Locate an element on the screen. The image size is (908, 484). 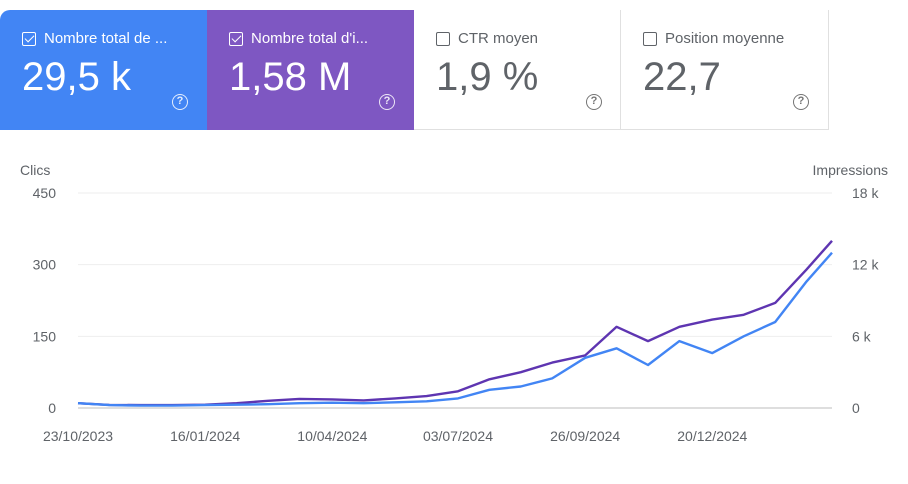
x-tick-label: 03/07/2024 is located at coordinates (458, 436).